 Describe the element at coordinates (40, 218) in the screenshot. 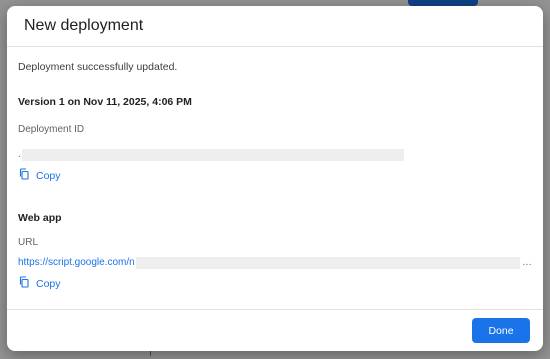

I see `web-app-heading: Web app` at that location.